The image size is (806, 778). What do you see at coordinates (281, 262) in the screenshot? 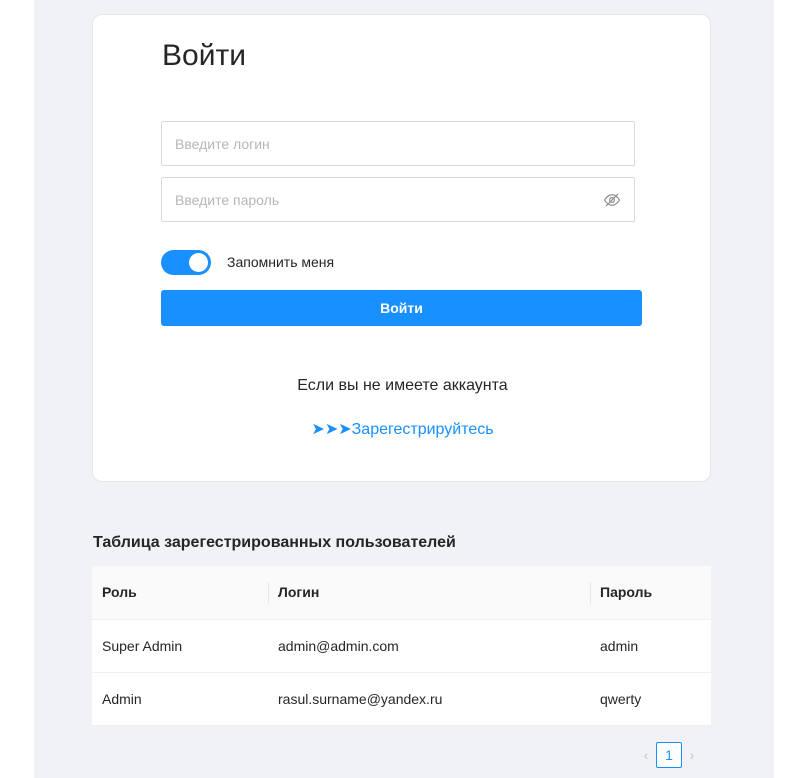
I see `remember-me-label: Запомнить меня` at bounding box center [281, 262].